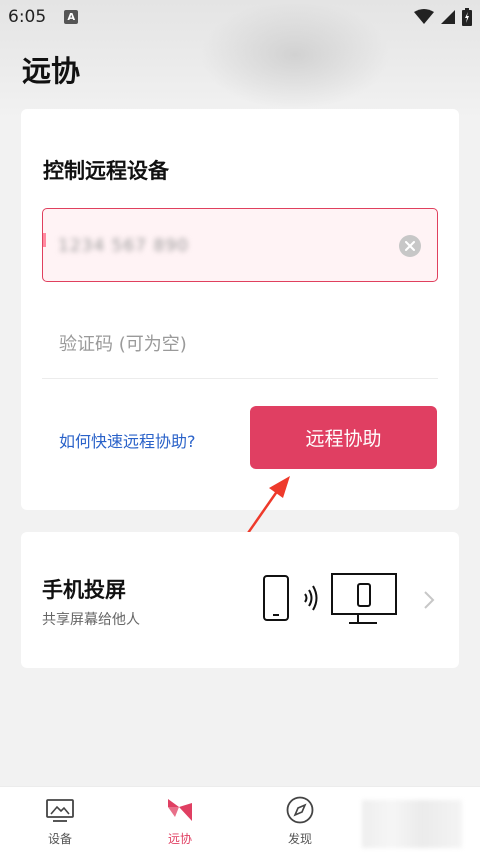 This screenshot has height=853, width=480. I want to click on compass-icon, so click(300, 810).